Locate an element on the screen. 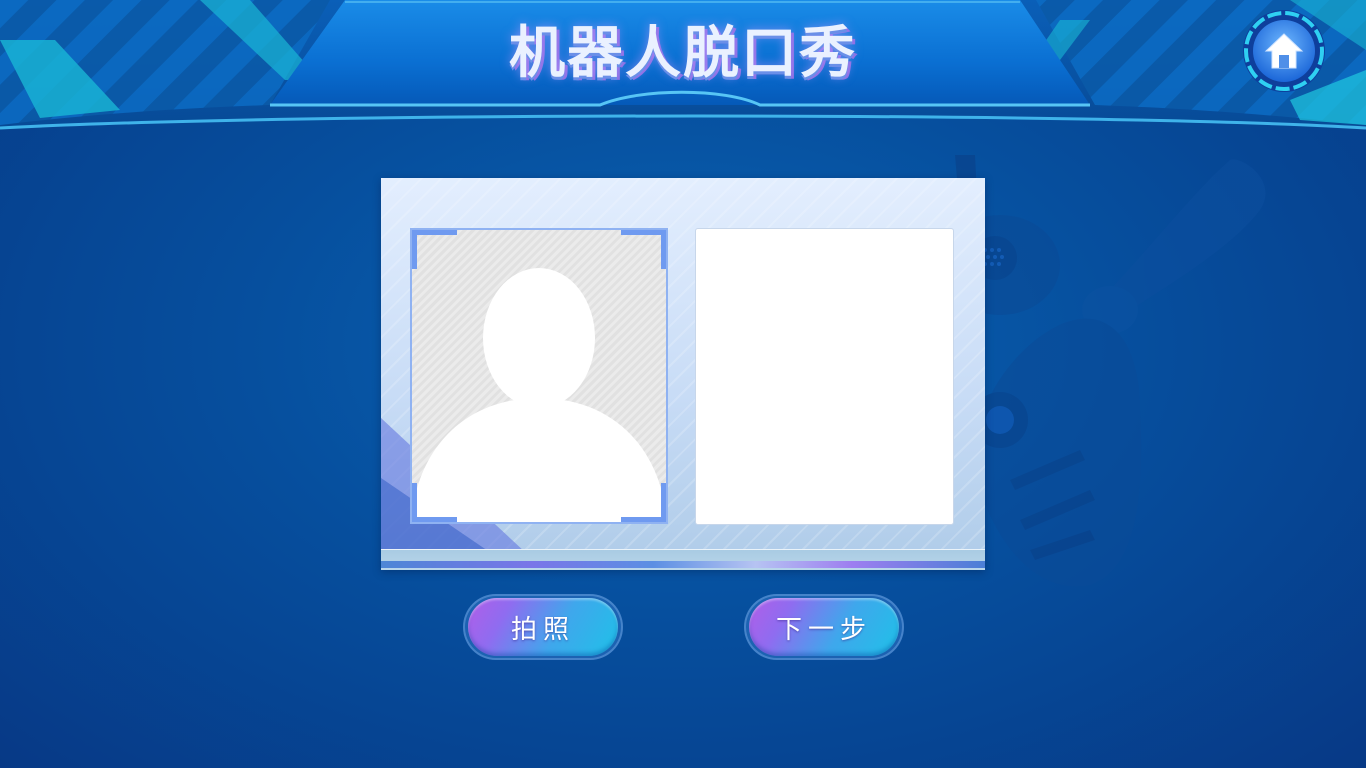  home-icon is located at coordinates (1284, 51).